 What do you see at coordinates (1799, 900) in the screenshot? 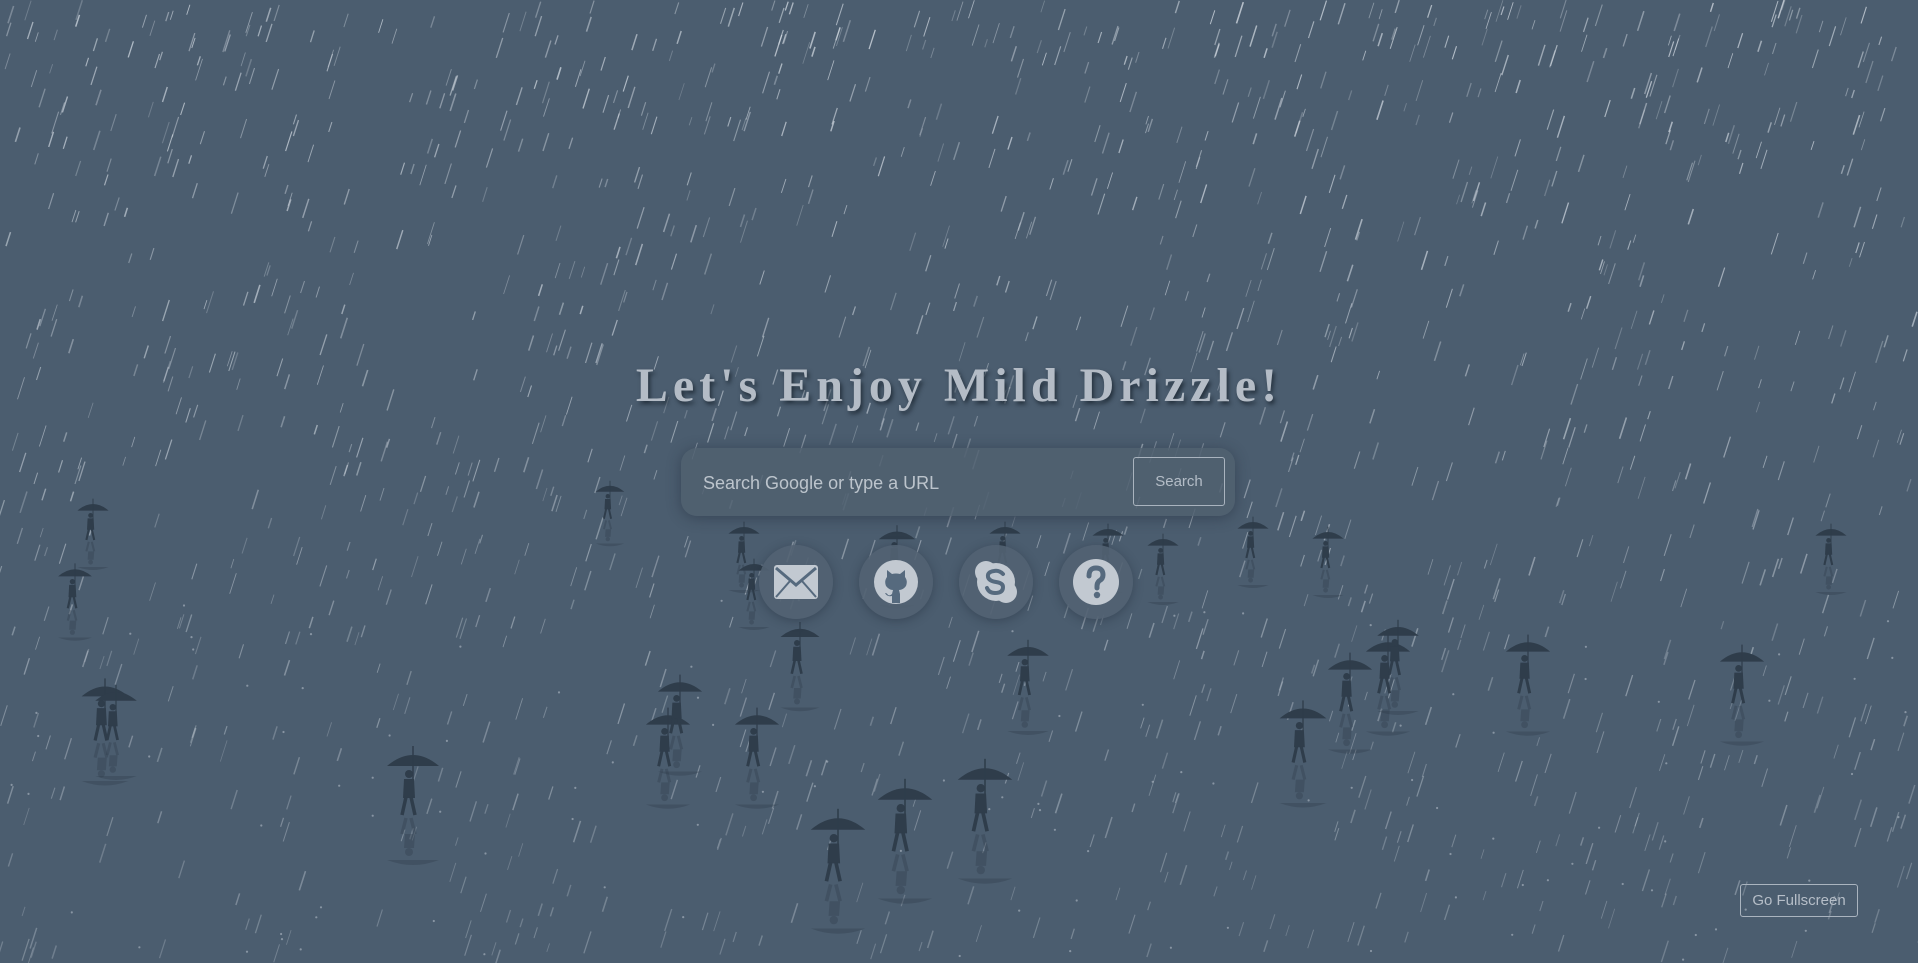
I see `fullscreen-button: Go Fullscreen` at bounding box center [1799, 900].